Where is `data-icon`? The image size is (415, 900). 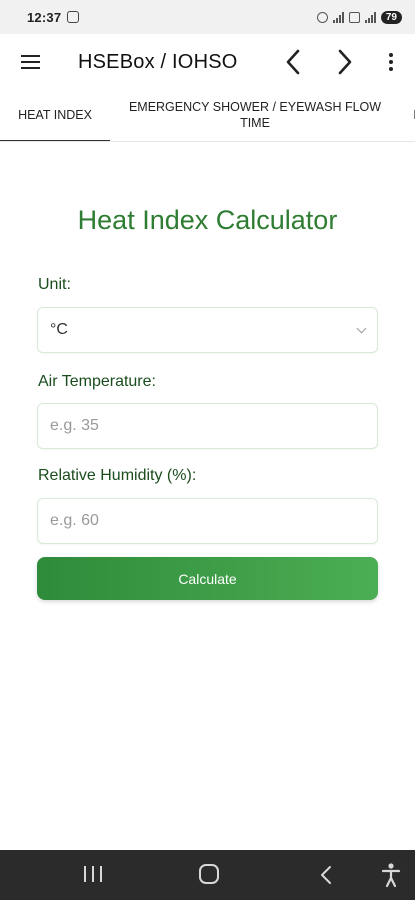 data-icon is located at coordinates (354, 17).